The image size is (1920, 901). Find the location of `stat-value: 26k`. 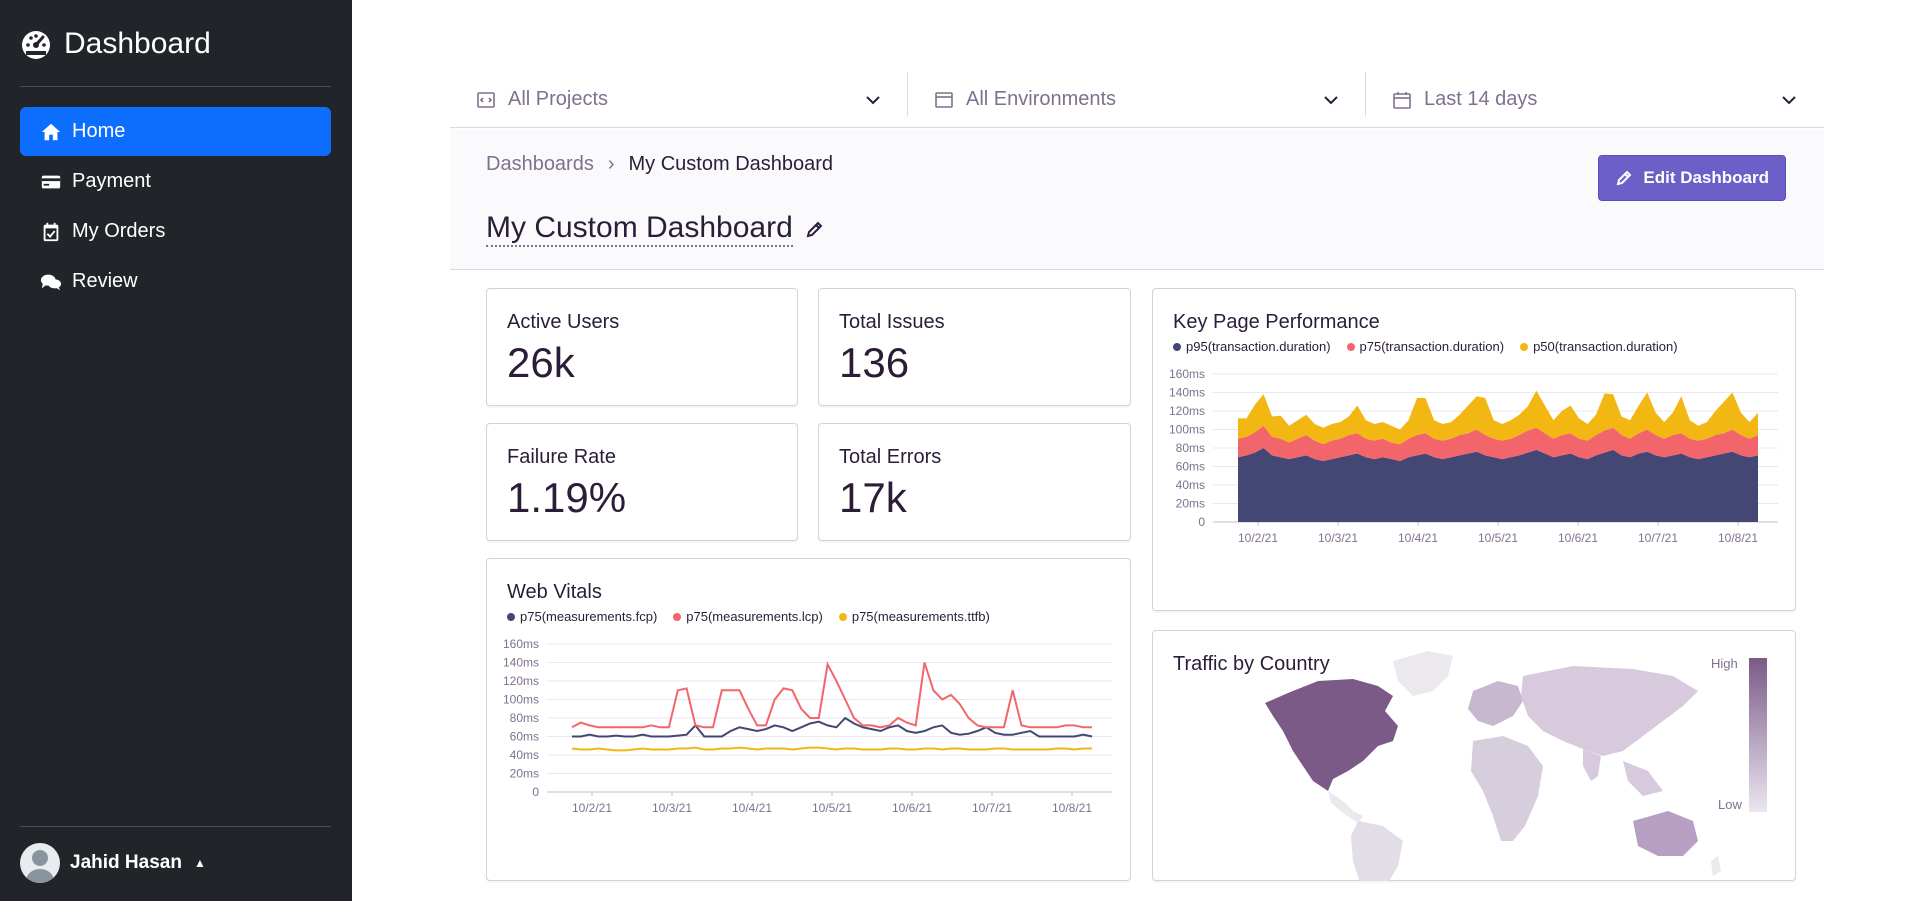

stat-value: 26k is located at coordinates (541, 362).